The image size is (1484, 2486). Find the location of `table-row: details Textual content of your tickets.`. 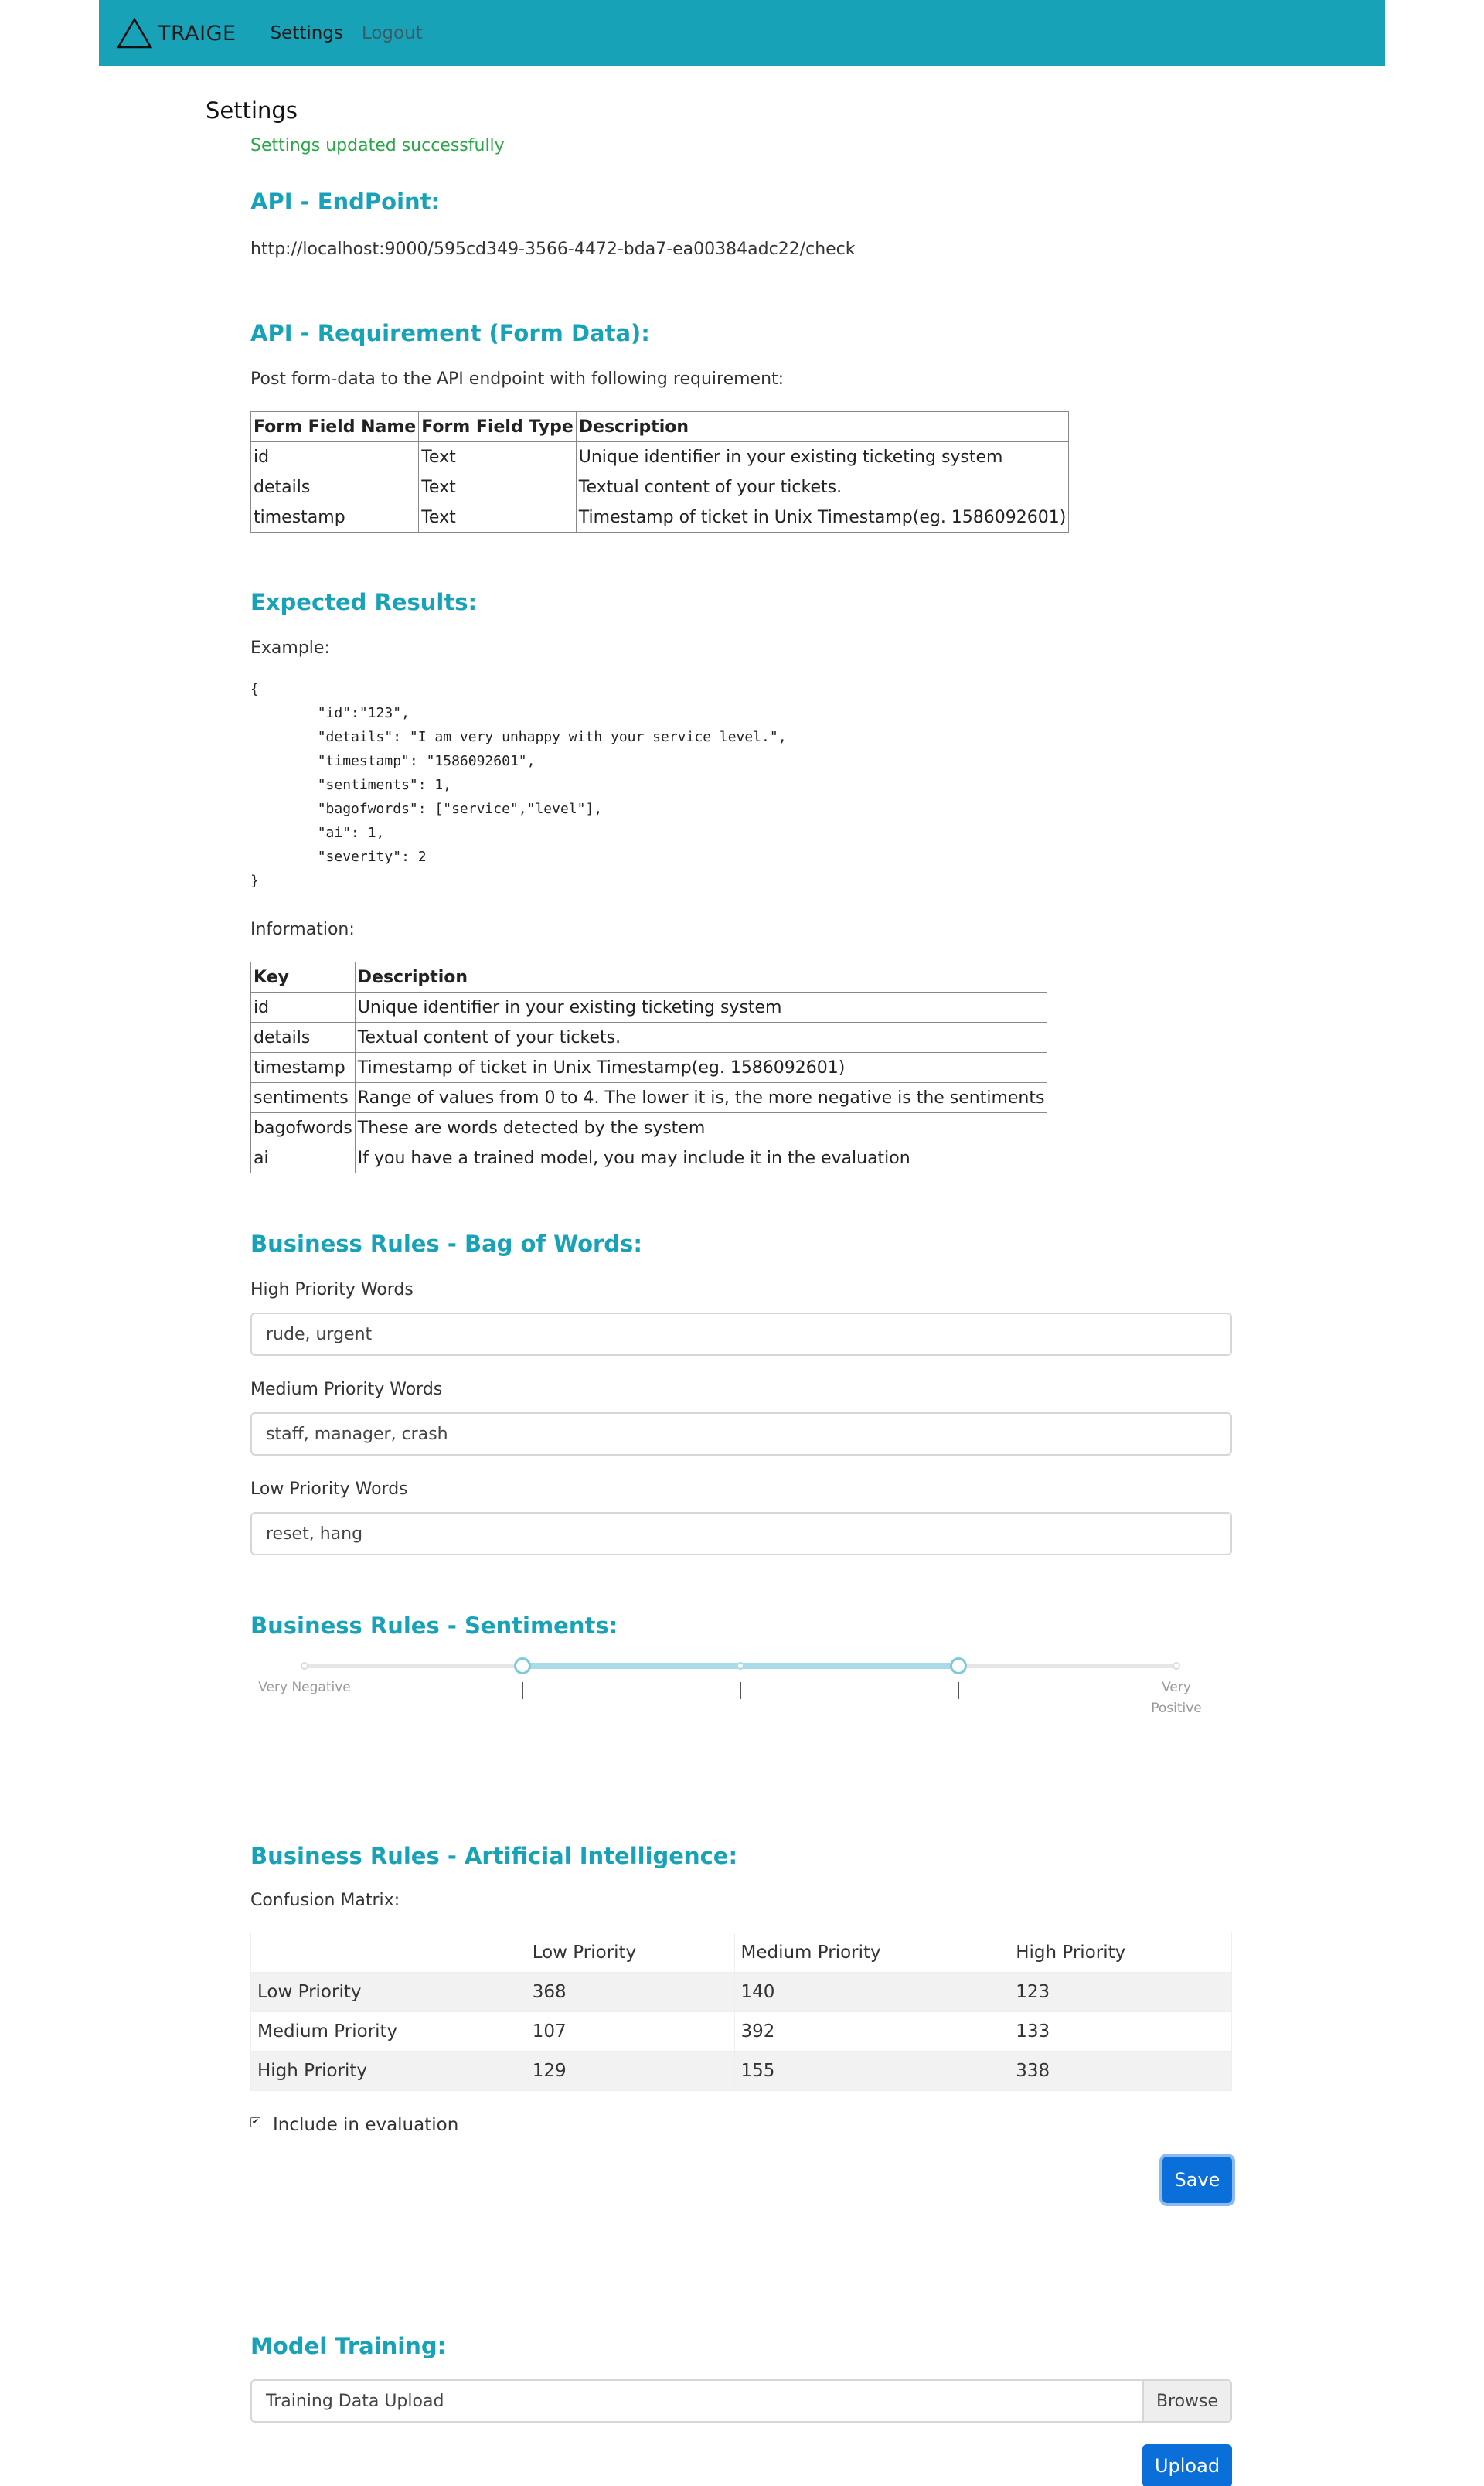

table-row: details Textual content of your tickets. is located at coordinates (649, 1037).